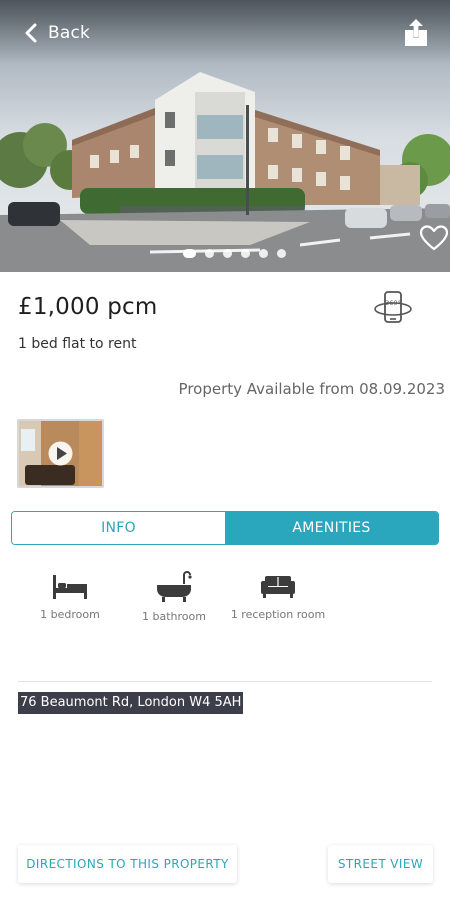 This screenshot has width=450, height=900. Describe the element at coordinates (393, 309) in the screenshot. I see `virtual-tour-360-icon: 360°` at that location.